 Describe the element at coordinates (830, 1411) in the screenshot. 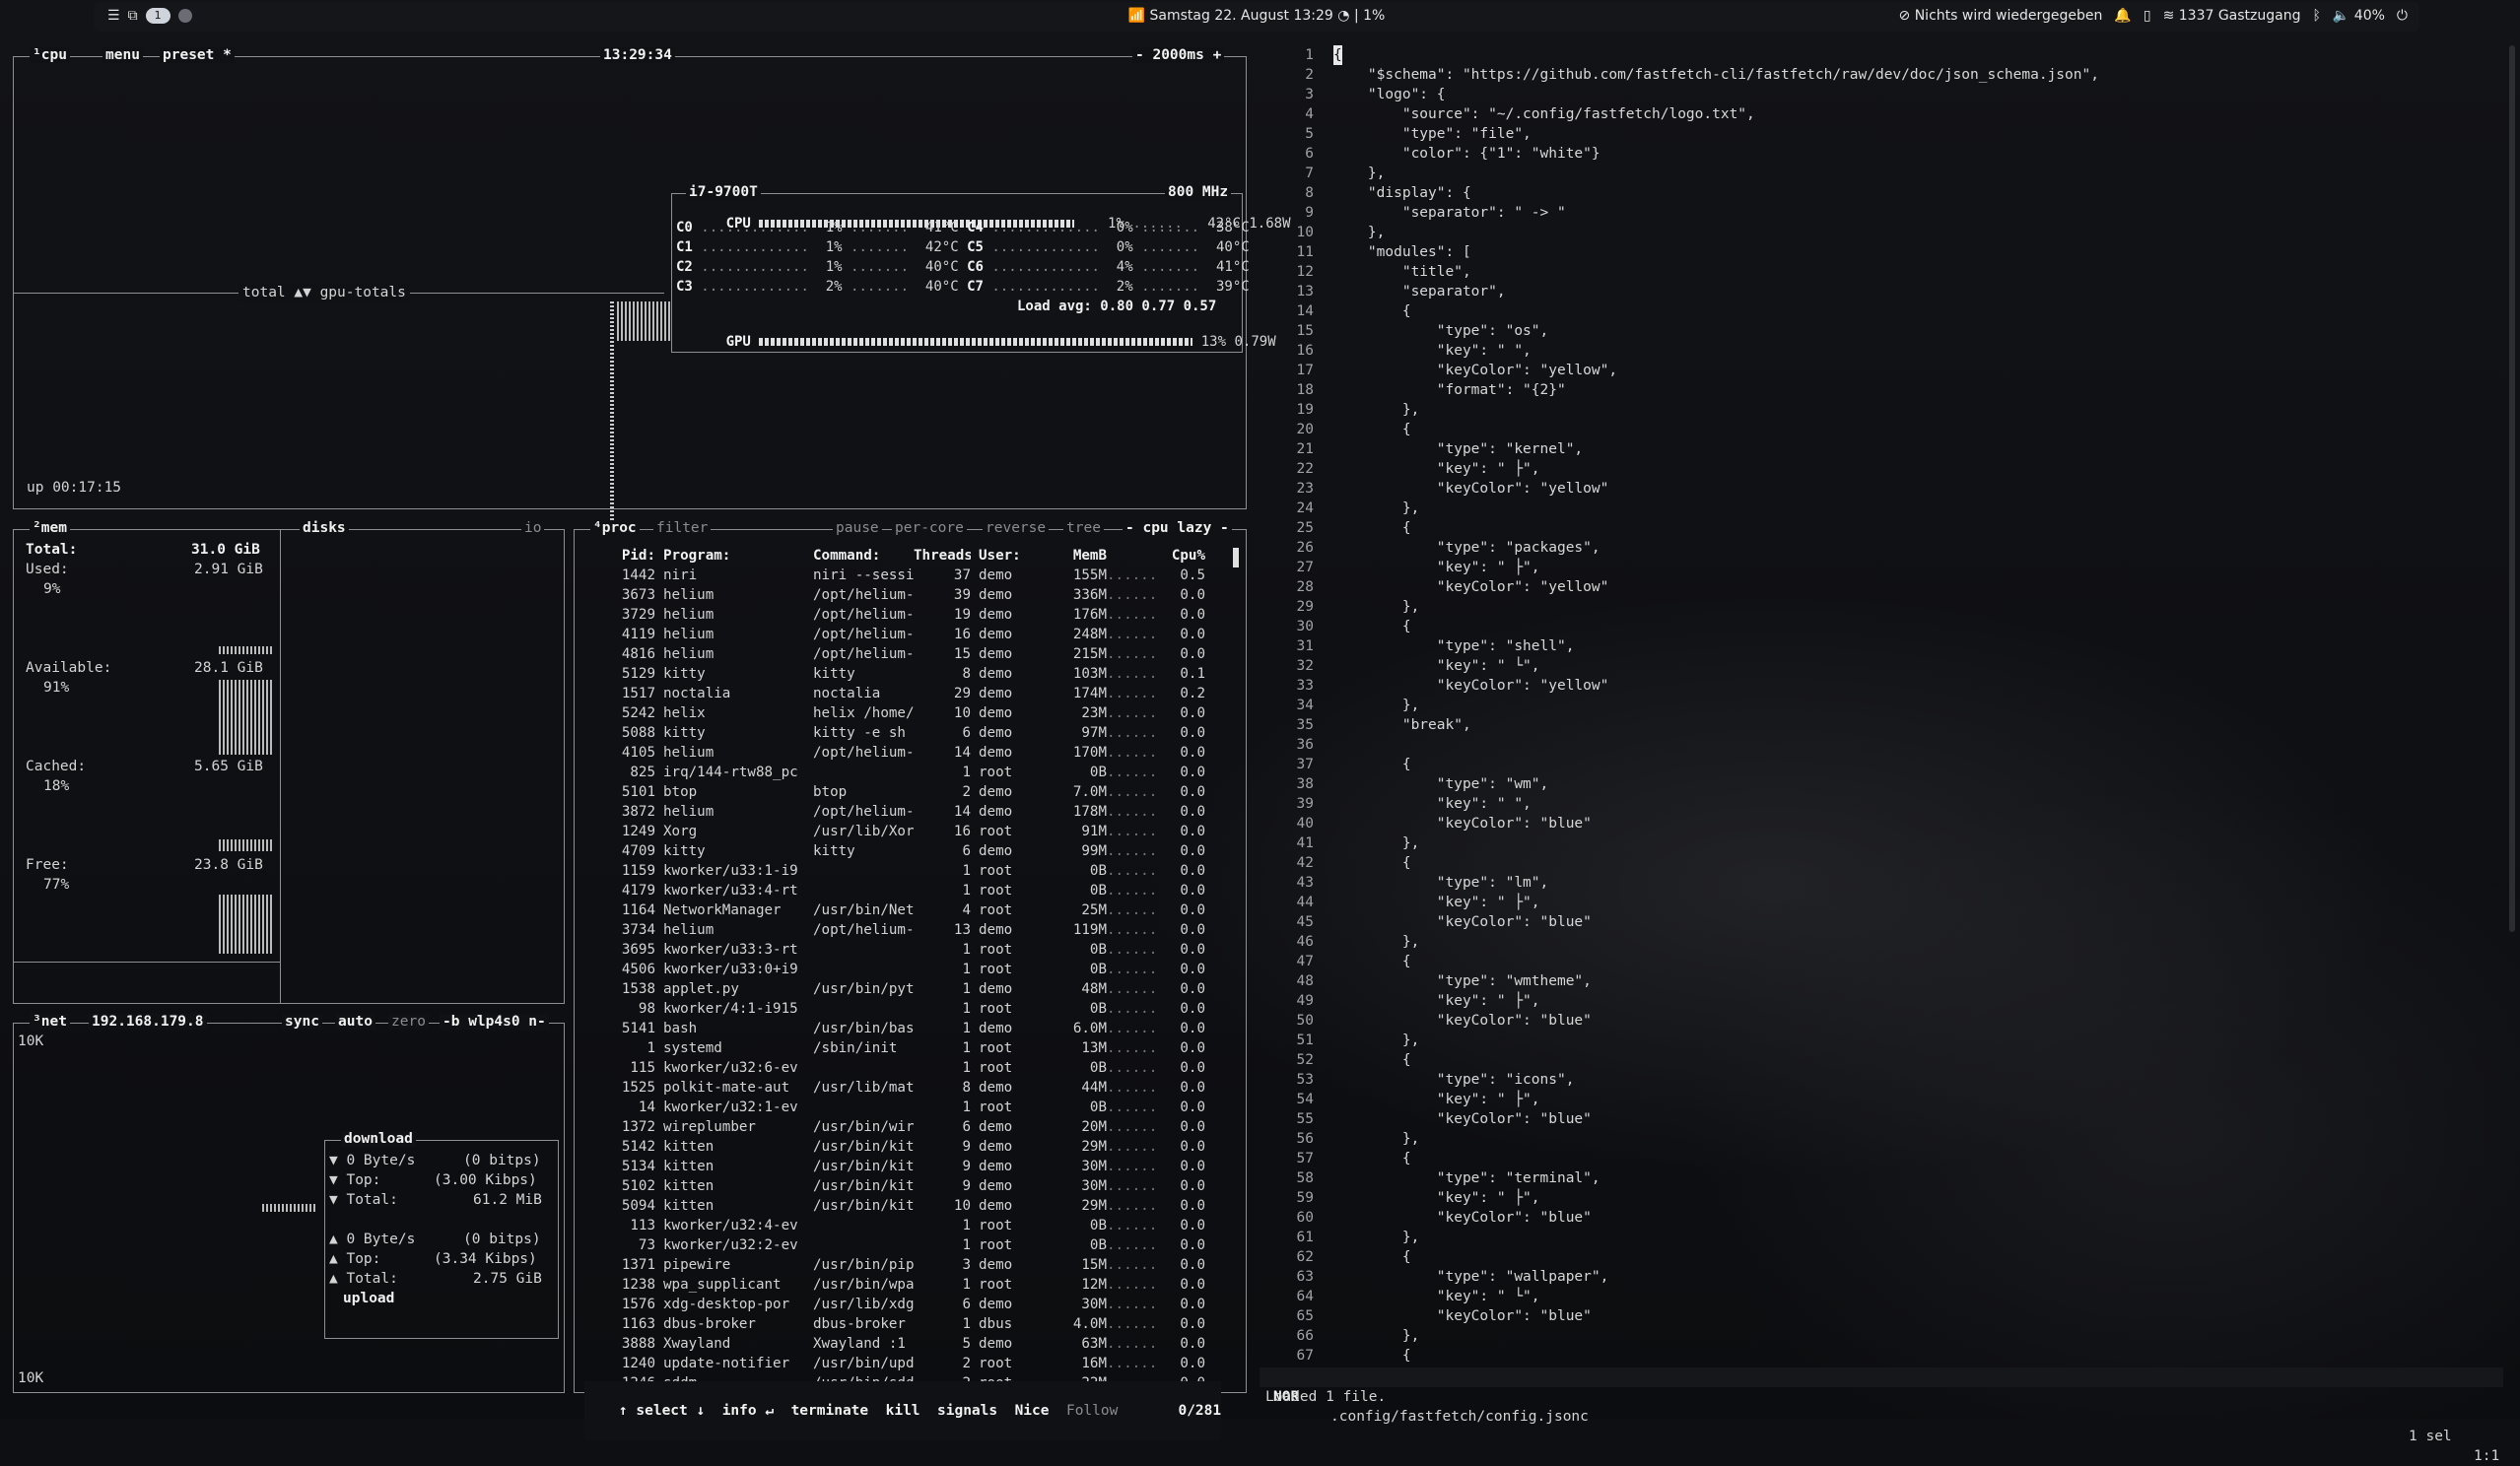

I see `terminate-button: terminate` at that location.